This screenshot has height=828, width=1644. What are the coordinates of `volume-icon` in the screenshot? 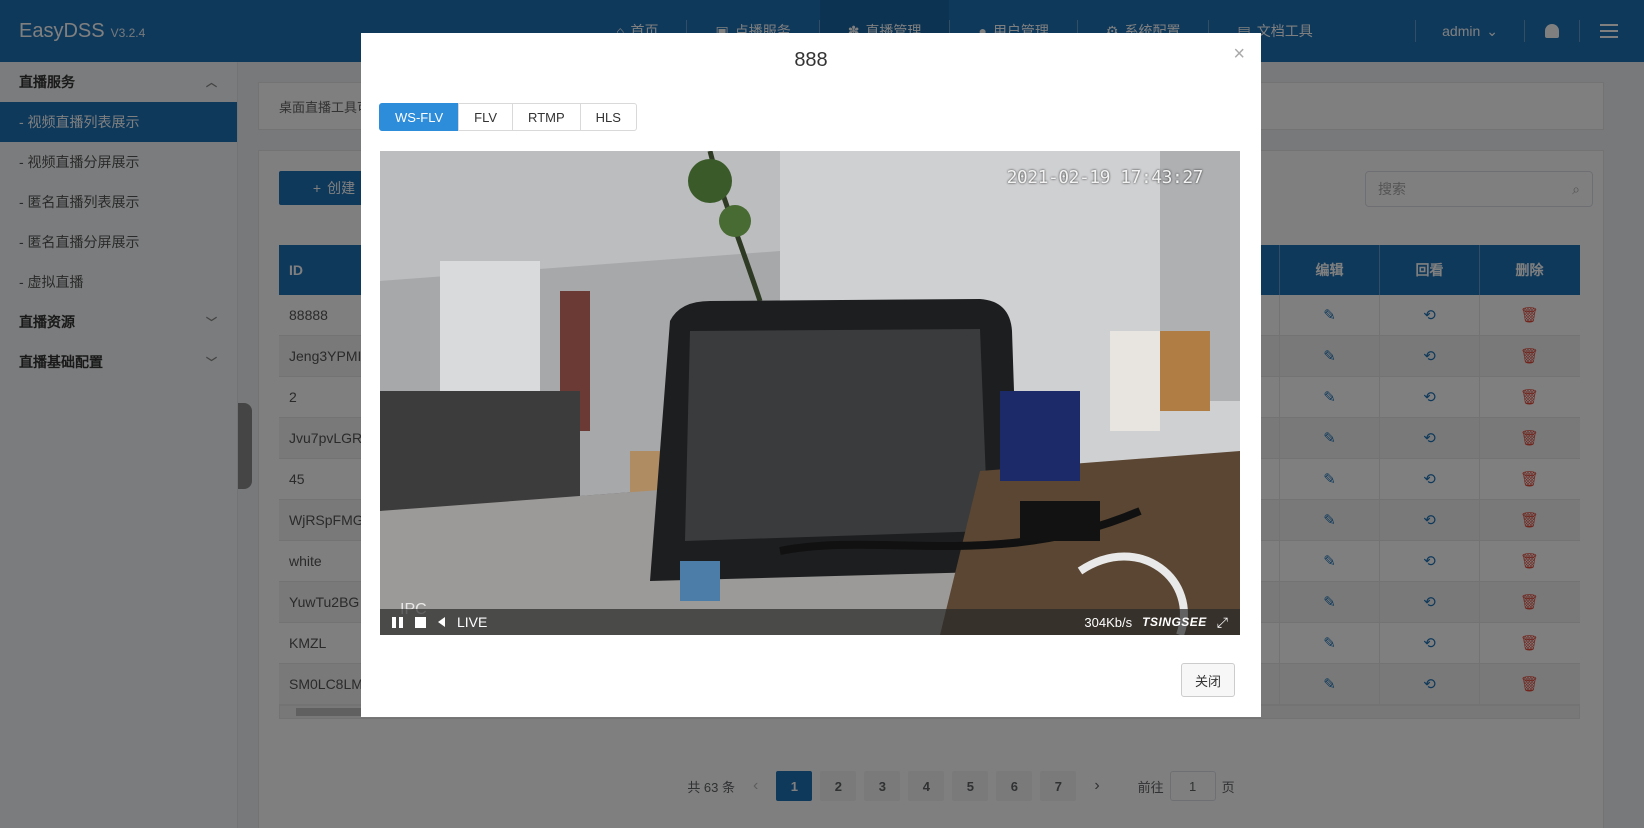 It's located at (441, 622).